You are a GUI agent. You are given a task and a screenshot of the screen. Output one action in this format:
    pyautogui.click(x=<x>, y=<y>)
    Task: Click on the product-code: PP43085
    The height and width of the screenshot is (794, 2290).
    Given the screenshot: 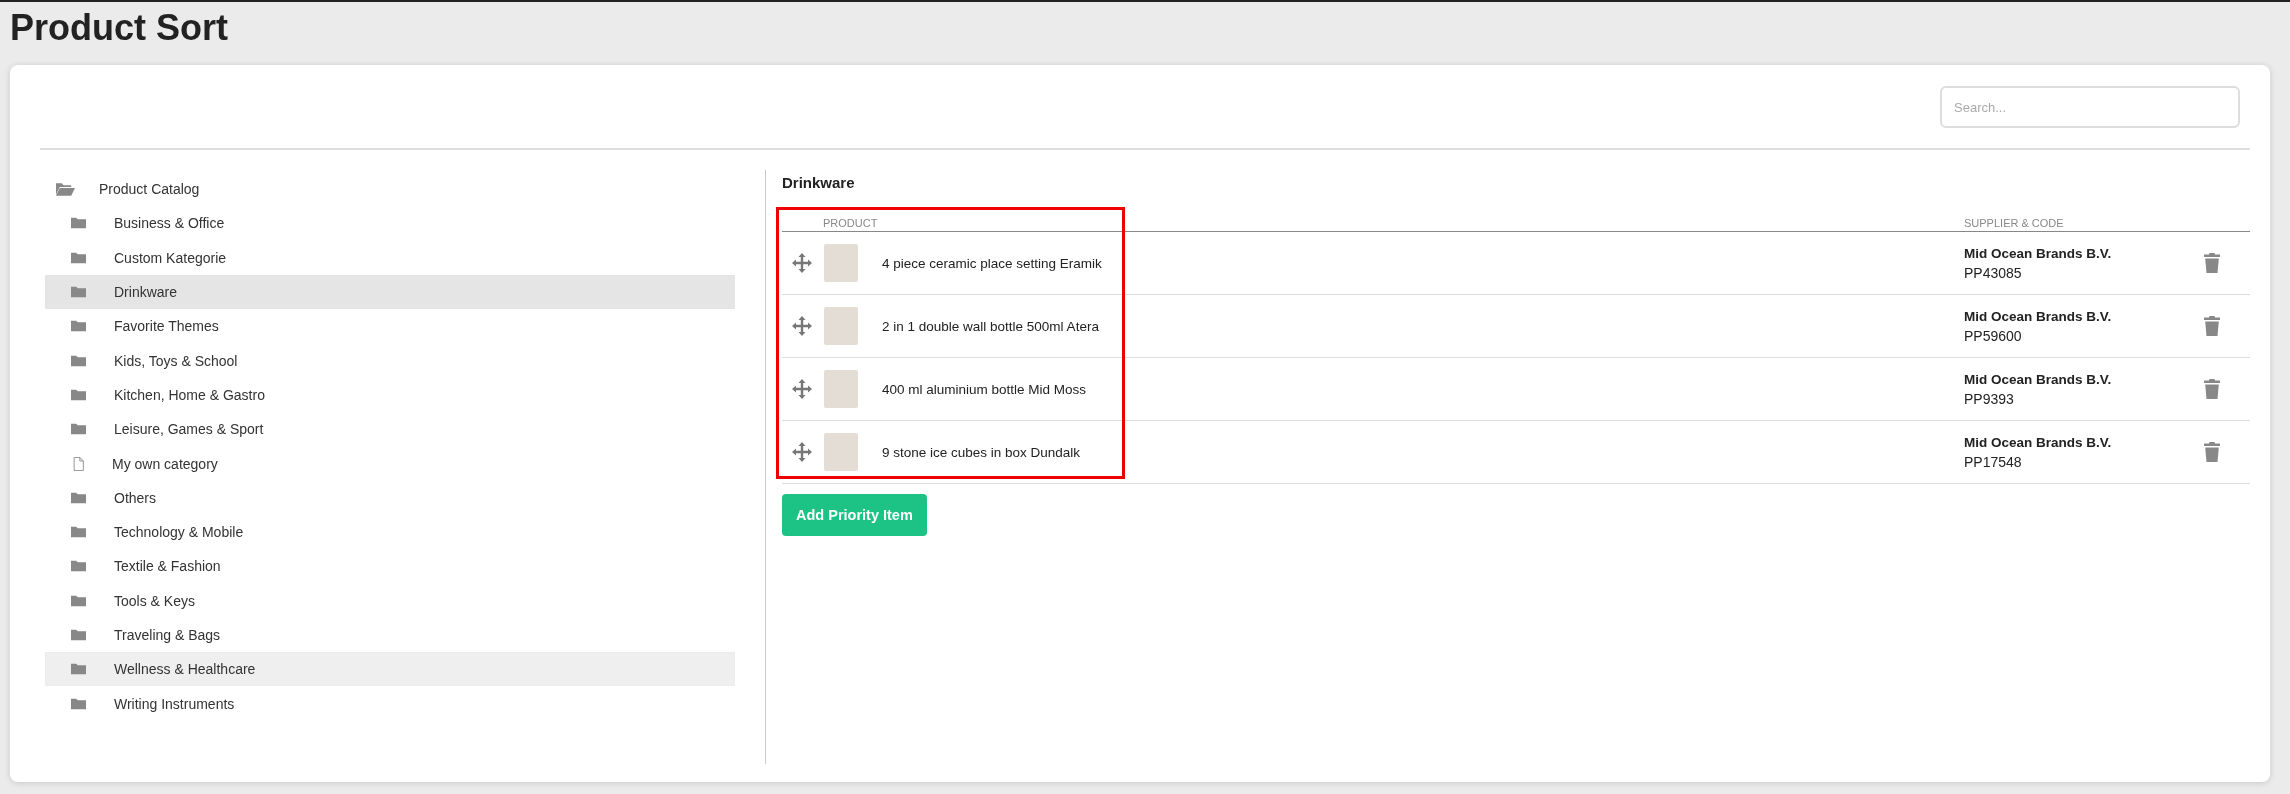 What is the action you would take?
    pyautogui.click(x=1993, y=272)
    